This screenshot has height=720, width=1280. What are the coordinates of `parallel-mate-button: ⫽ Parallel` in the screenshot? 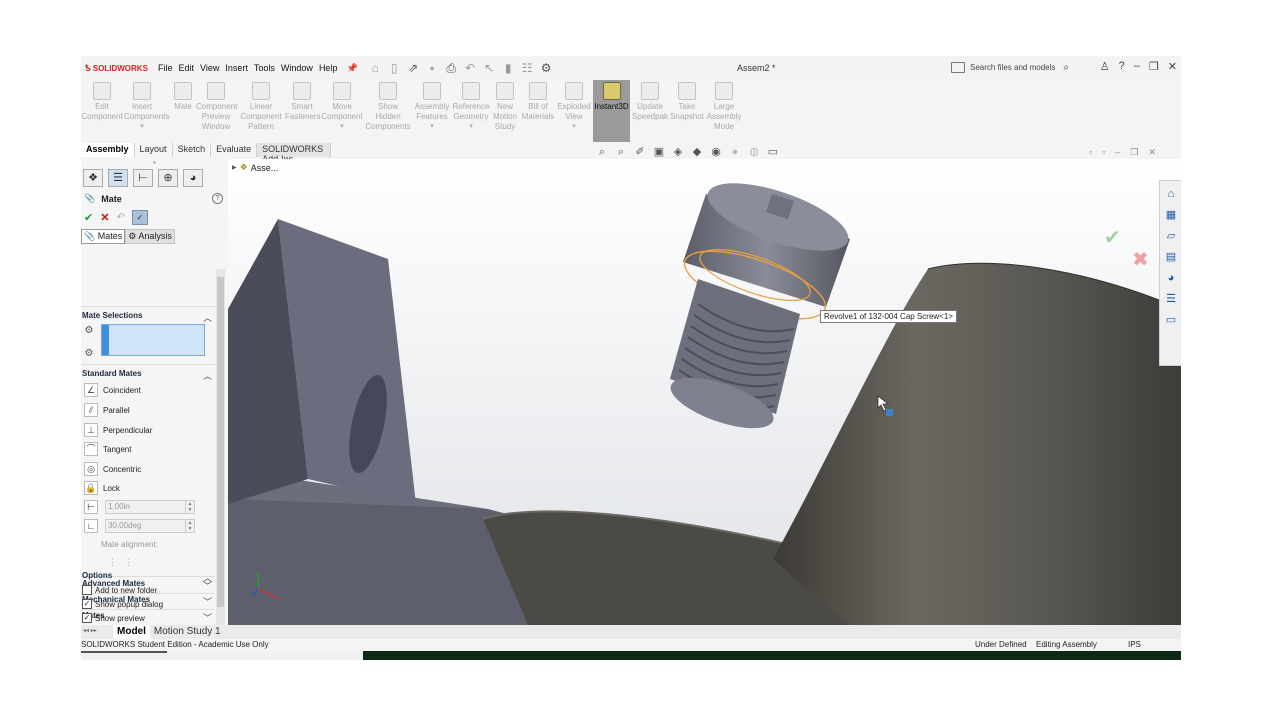 It's located at (146, 410).